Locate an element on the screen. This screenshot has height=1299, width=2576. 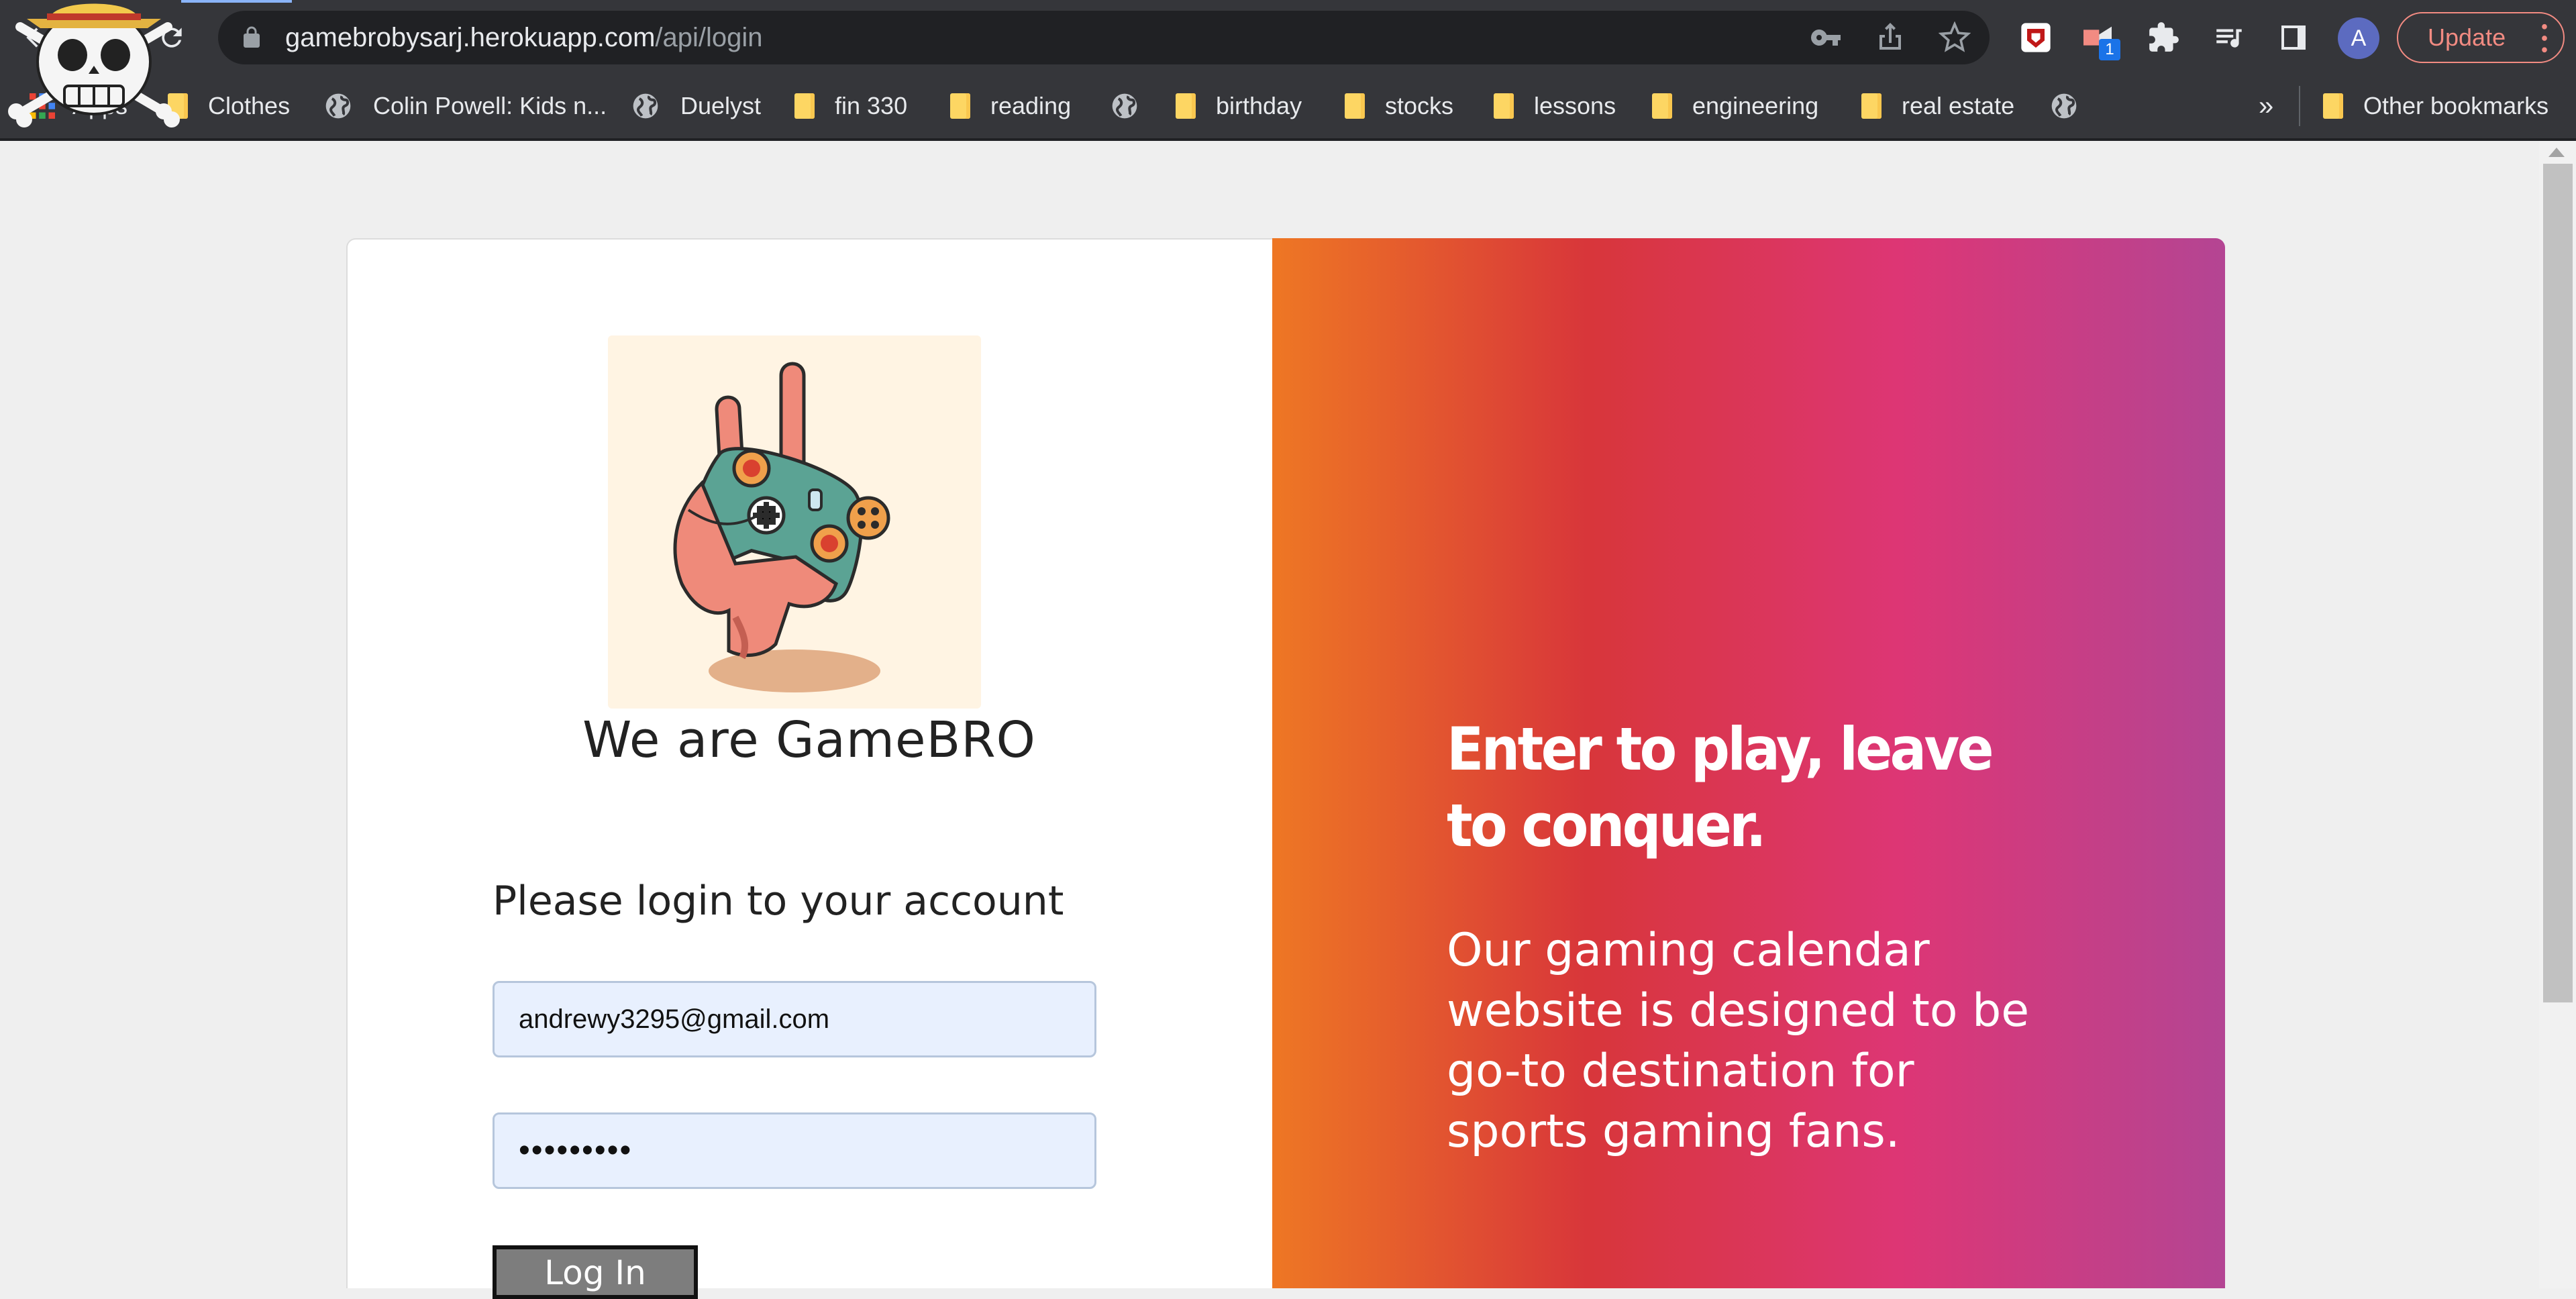
bookmark-real-estate: real estate is located at coordinates (1937, 106).